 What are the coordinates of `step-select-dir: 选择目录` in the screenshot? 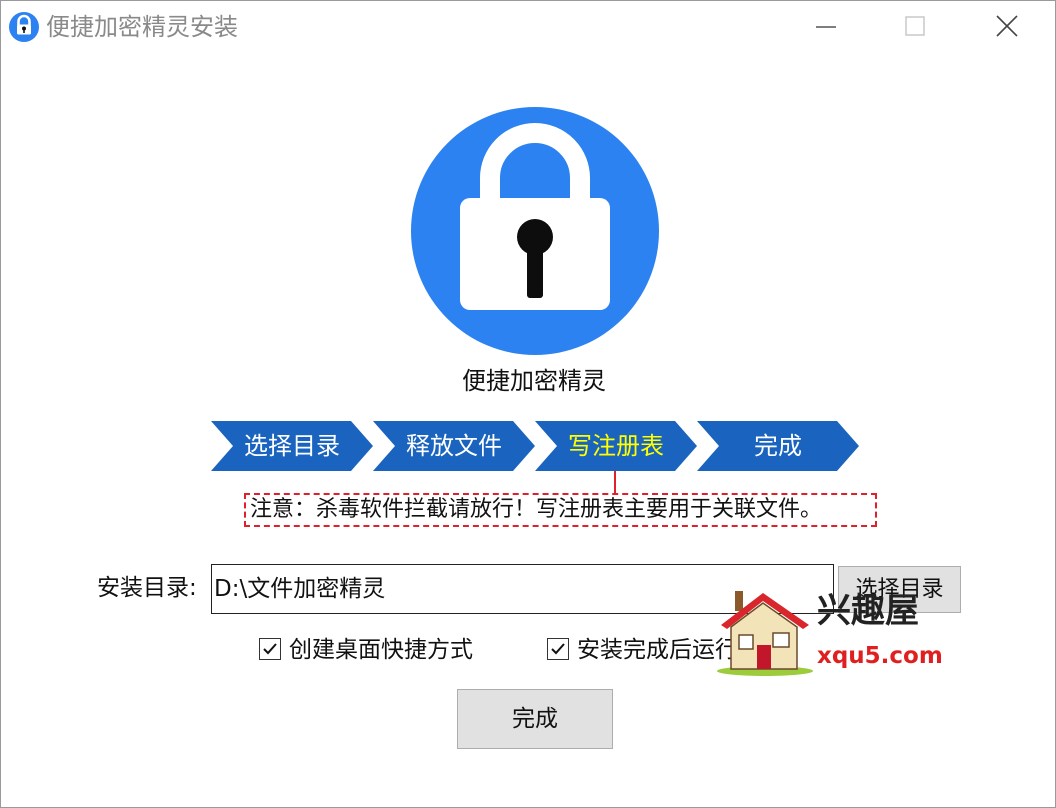 It's located at (292, 446).